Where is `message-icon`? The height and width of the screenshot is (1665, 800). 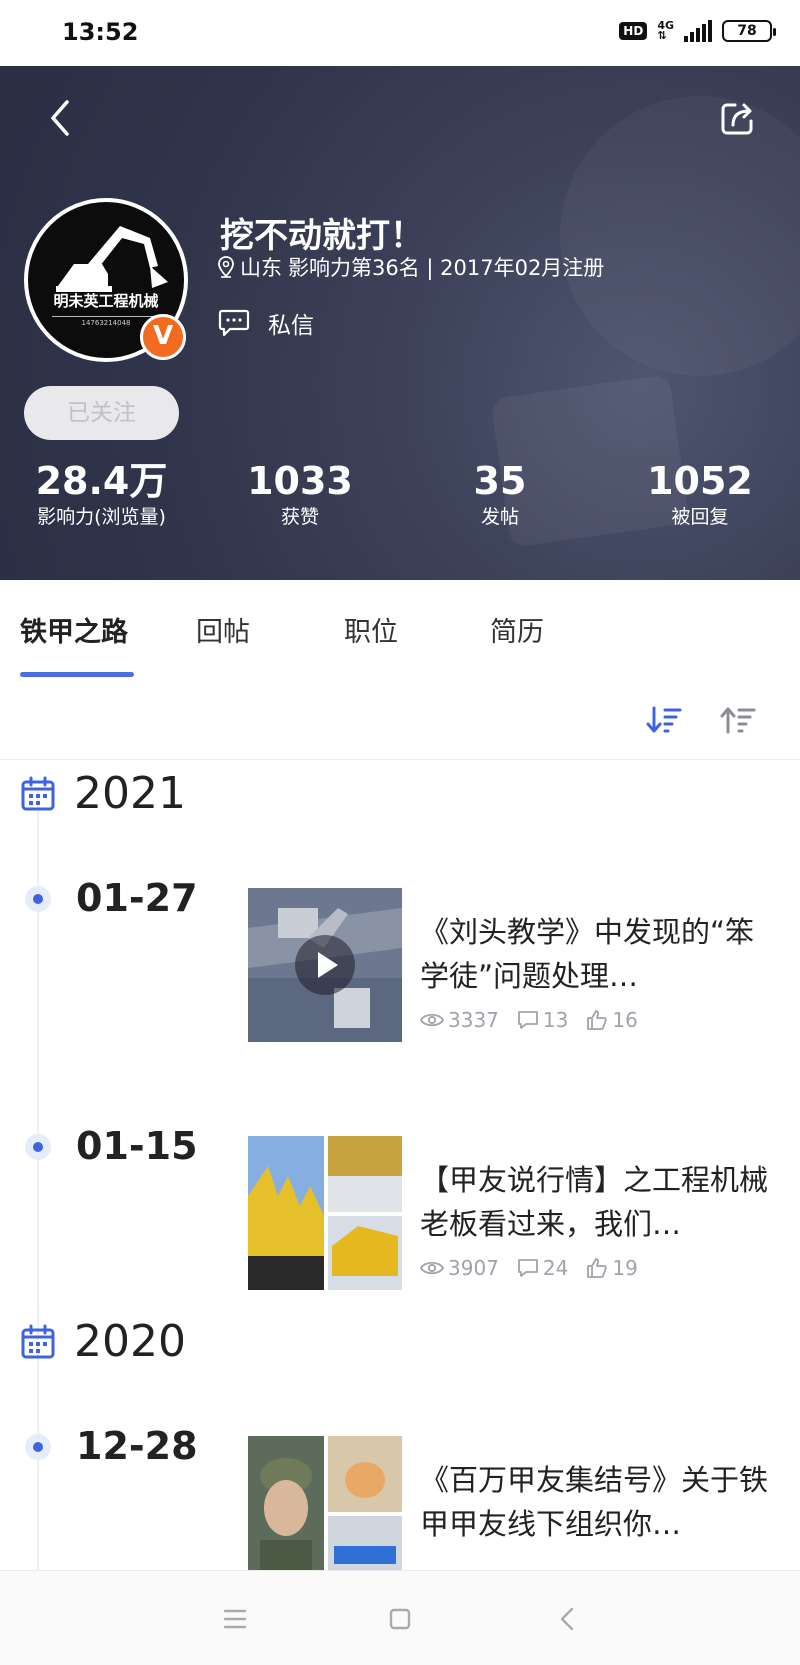 message-icon is located at coordinates (234, 323).